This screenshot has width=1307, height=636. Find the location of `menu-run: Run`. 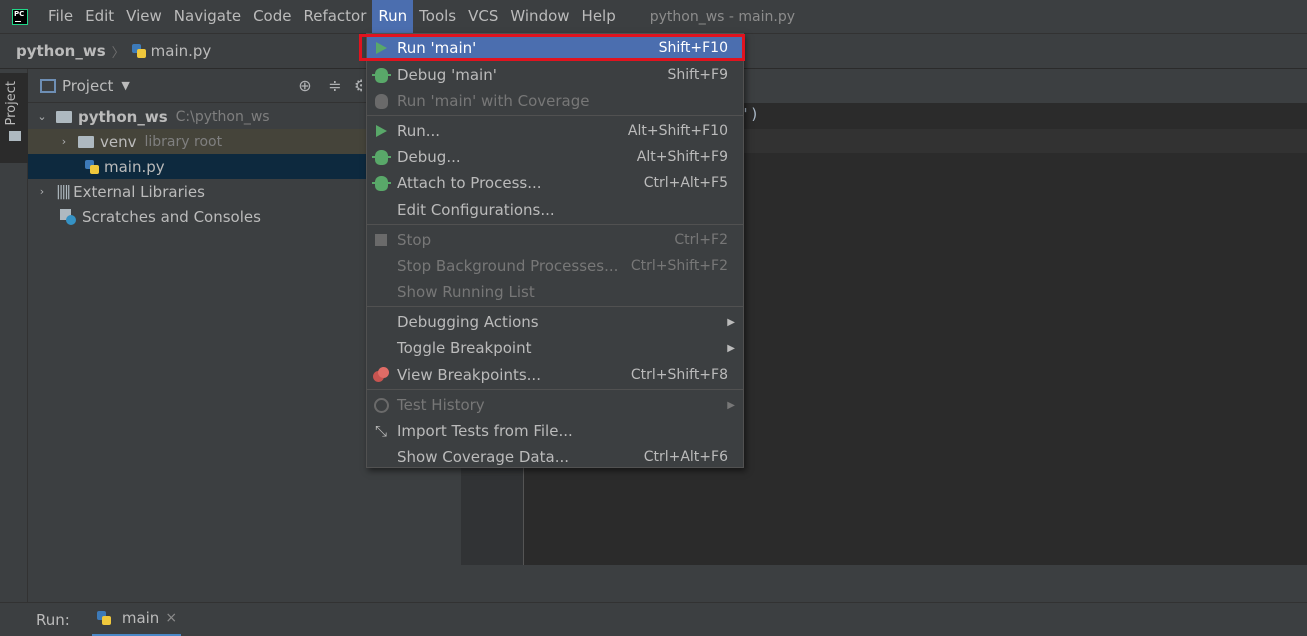

menu-run: Run is located at coordinates (393, 16).